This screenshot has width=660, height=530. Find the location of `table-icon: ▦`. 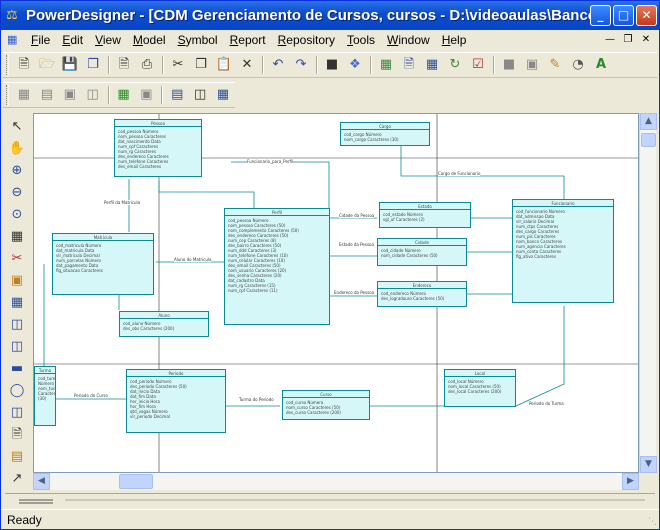

table-icon: ▦ is located at coordinates (223, 95).